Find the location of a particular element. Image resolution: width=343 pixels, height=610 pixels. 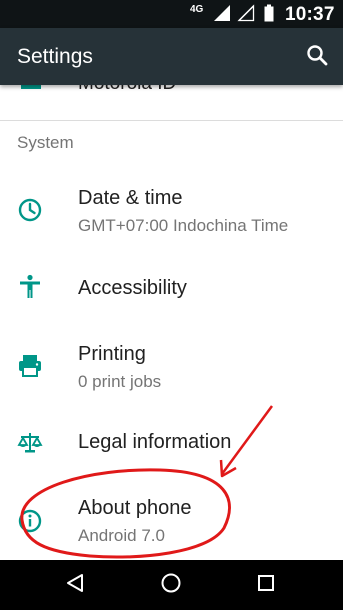

signal-empty-icon is located at coordinates (246, 13).